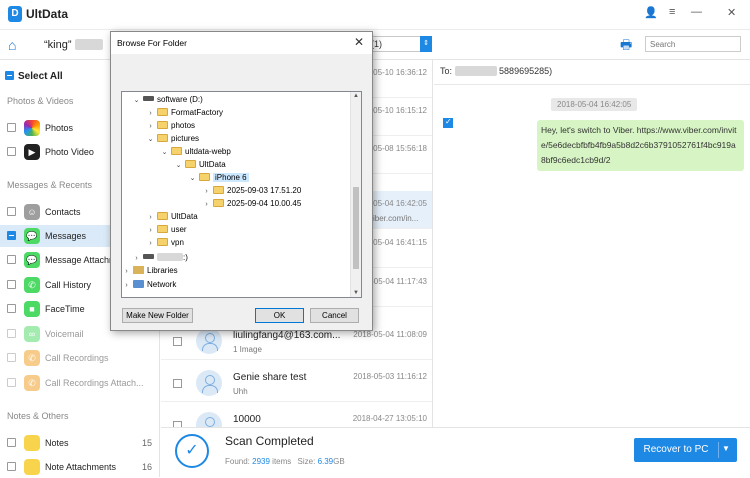 This screenshot has width=750, height=478. Describe the element at coordinates (172, 140) in the screenshot. I see `tree-node-folder: ⌄ pictures` at that location.